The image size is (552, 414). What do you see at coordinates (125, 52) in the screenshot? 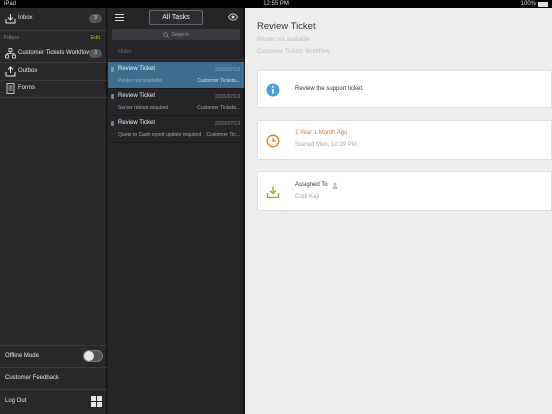
I see `section-label: Older` at bounding box center [125, 52].